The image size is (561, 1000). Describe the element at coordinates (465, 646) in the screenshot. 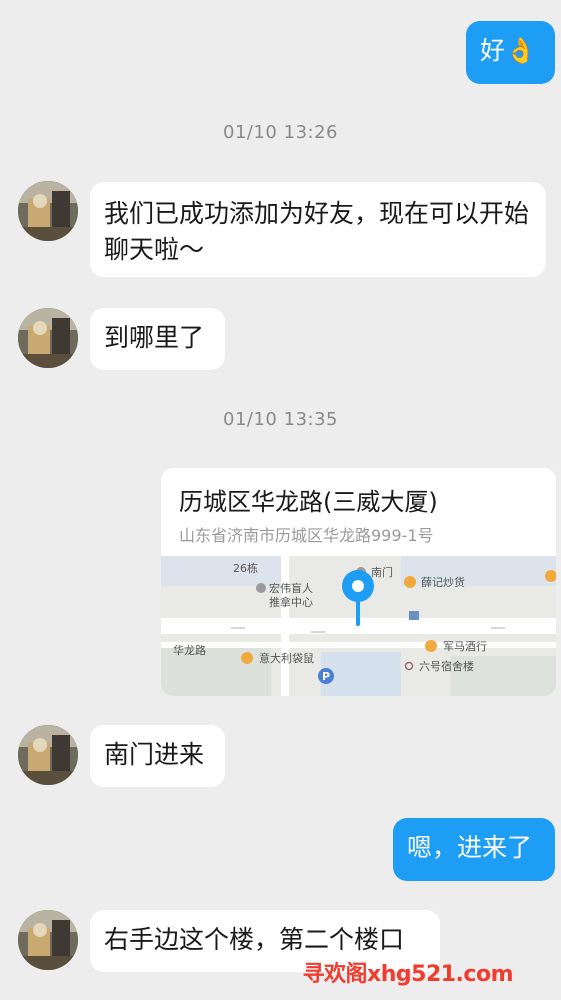

I see `map-label: 军马酒行` at that location.